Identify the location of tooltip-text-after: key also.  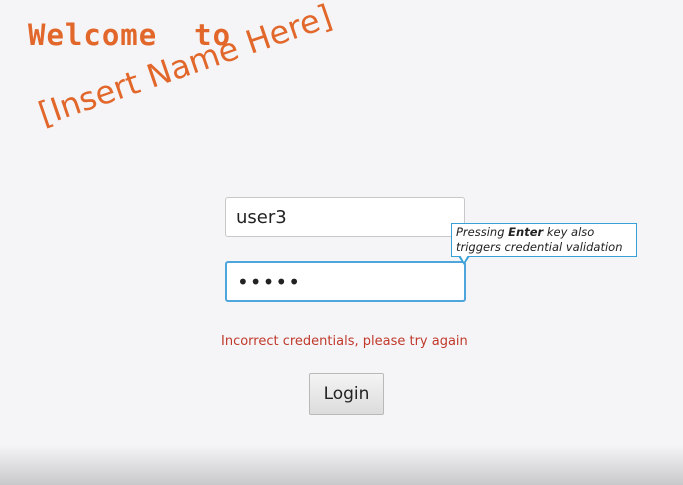
(569, 232).